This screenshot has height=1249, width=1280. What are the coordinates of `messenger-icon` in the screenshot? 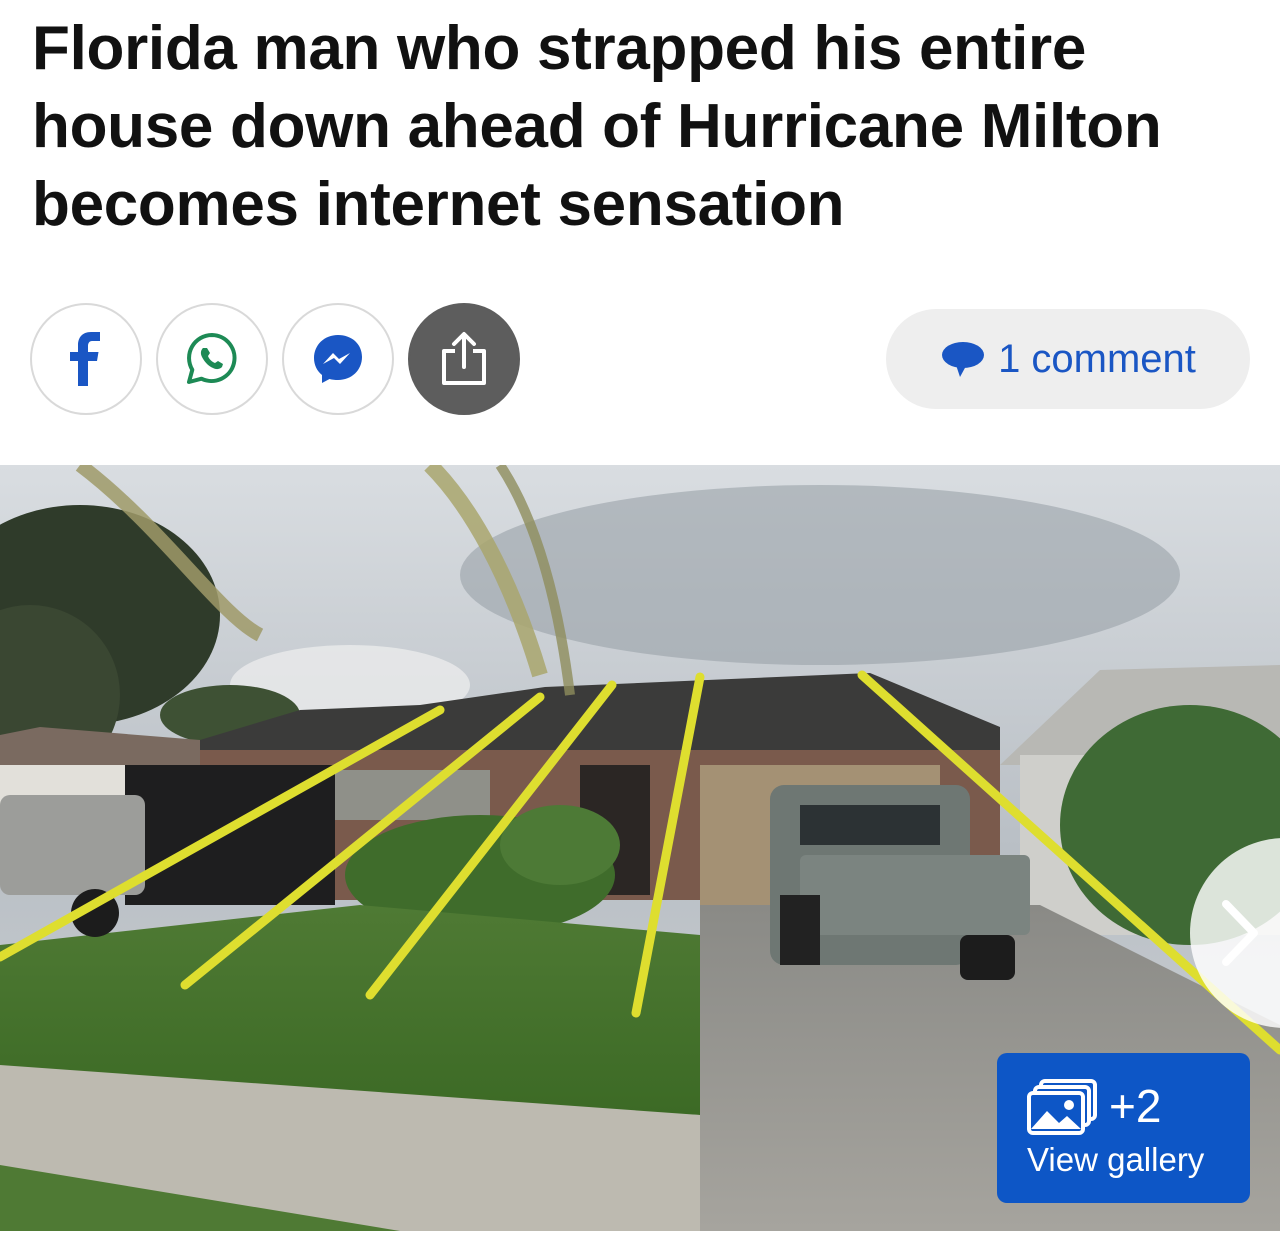 It's located at (338, 359).